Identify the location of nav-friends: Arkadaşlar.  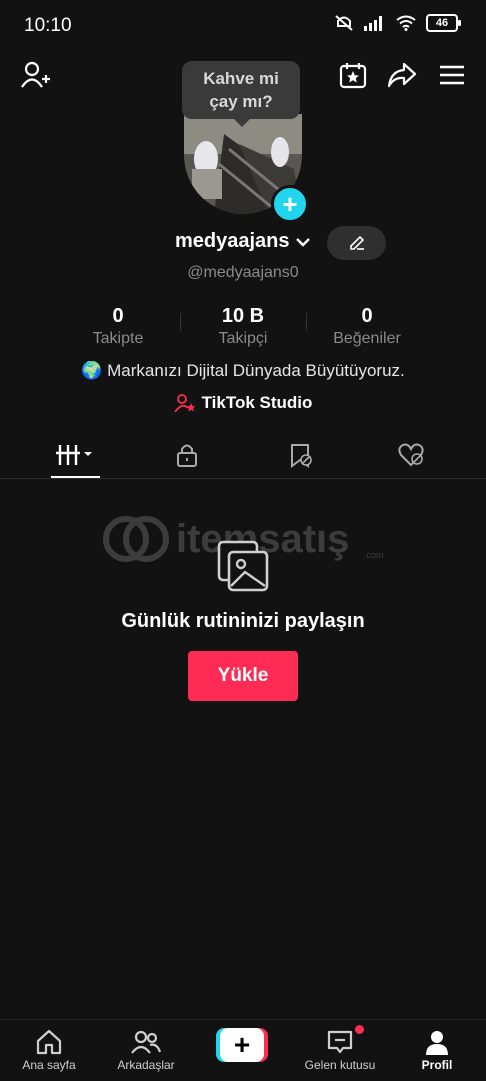
(146, 1049).